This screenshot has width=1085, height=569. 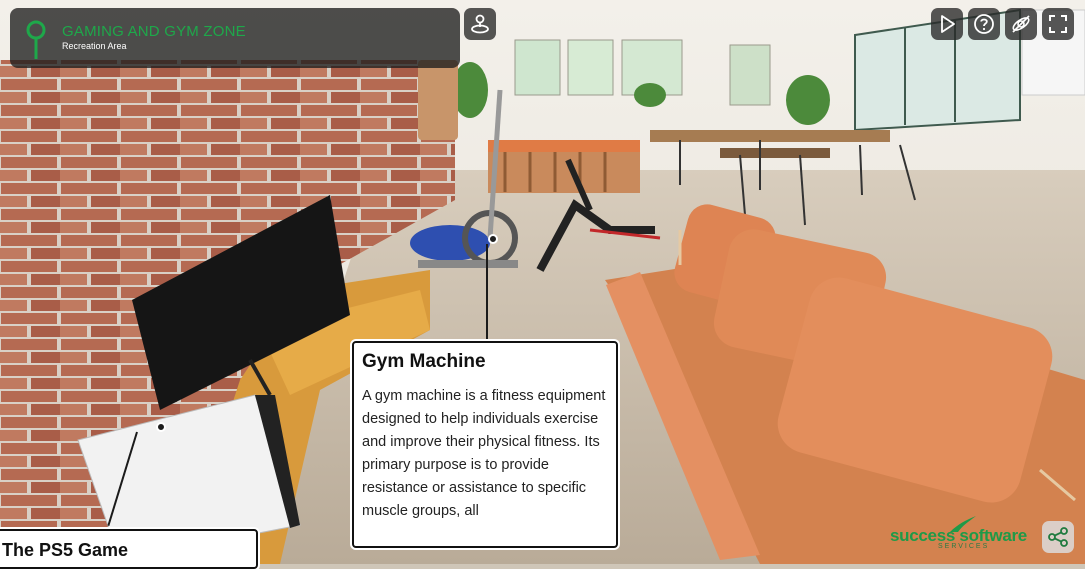 I want to click on gym-hotspot-leader-line, so click(x=487, y=293).